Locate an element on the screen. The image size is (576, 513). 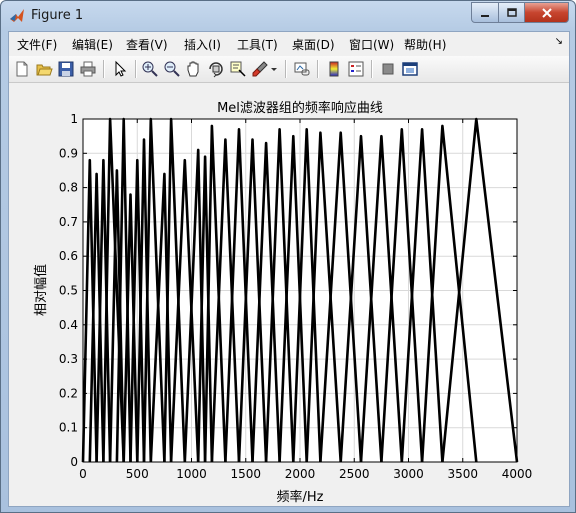
menu-tools: 工具(T) is located at coordinates (257, 44).